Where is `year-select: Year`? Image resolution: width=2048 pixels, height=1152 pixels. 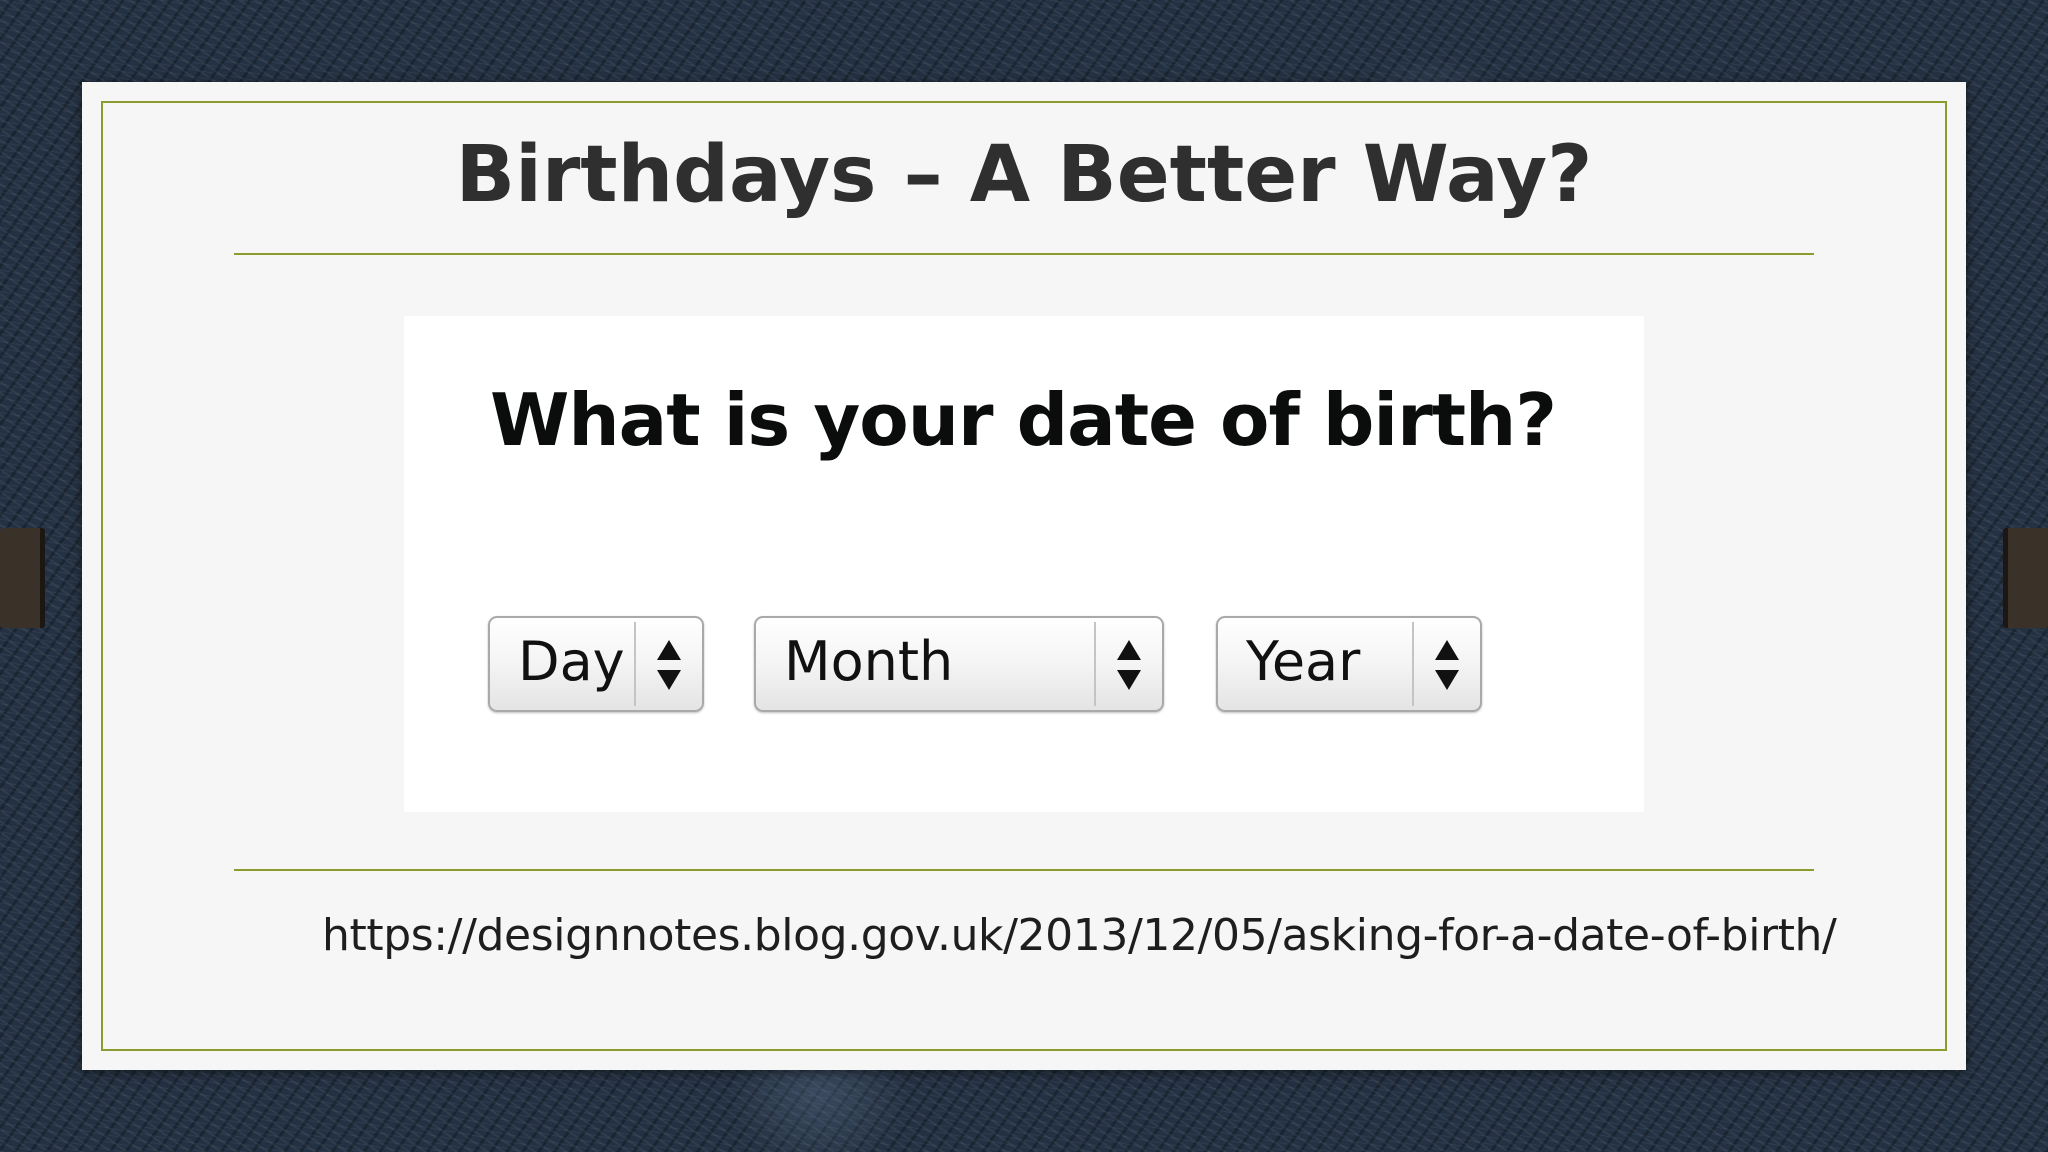 year-select: Year is located at coordinates (1349, 664).